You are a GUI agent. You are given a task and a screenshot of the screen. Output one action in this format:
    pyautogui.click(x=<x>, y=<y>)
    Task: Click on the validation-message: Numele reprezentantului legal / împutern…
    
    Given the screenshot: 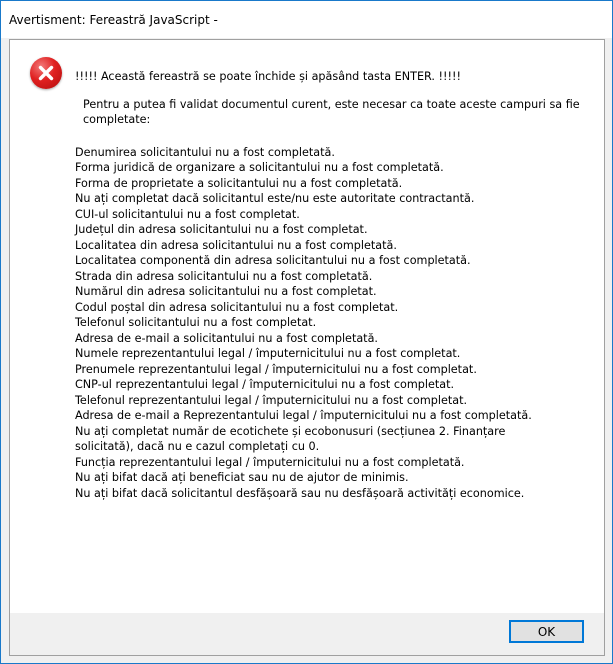 What is the action you would take?
    pyautogui.click(x=268, y=353)
    